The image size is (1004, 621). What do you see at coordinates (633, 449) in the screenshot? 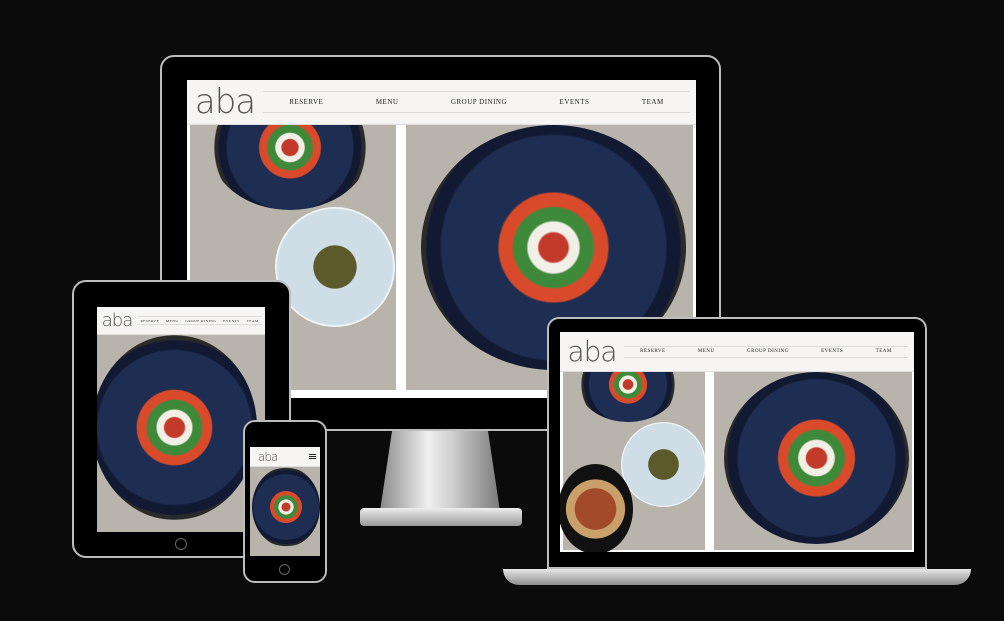
I see `food-image-left` at bounding box center [633, 449].